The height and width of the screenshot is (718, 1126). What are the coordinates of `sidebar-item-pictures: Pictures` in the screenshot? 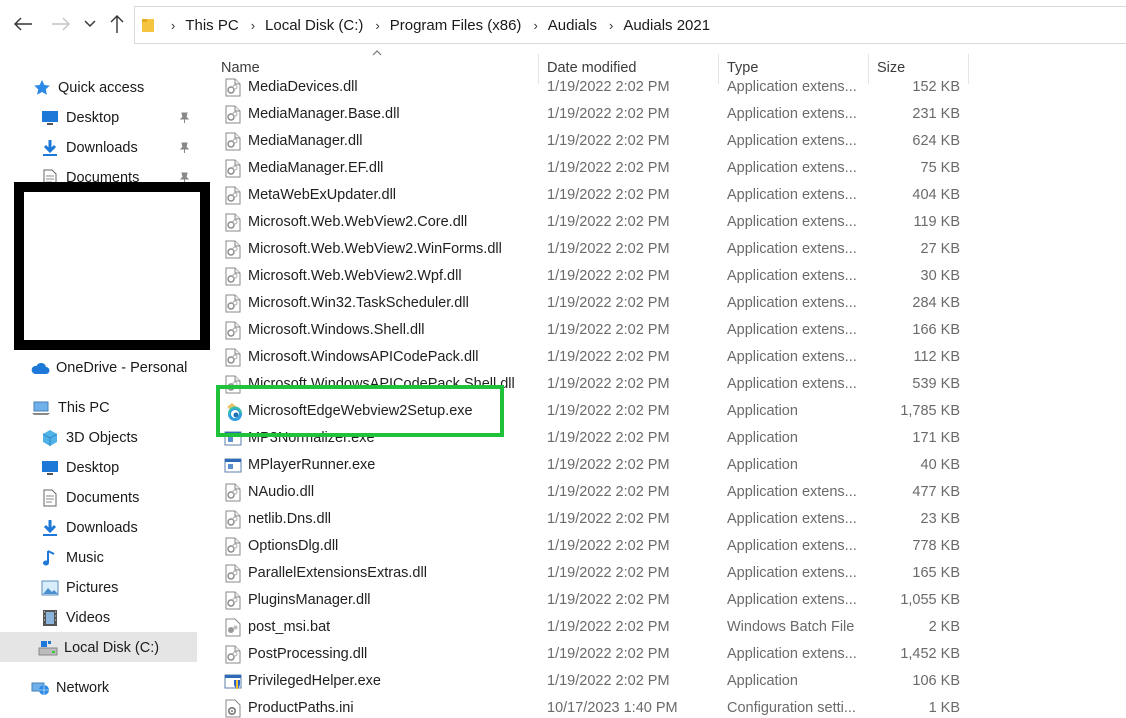 It's located at (79, 588).